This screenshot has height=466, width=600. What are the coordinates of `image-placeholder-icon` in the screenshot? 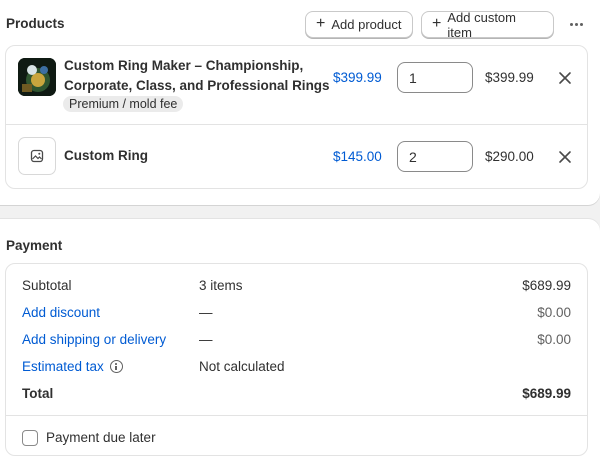 It's located at (37, 156).